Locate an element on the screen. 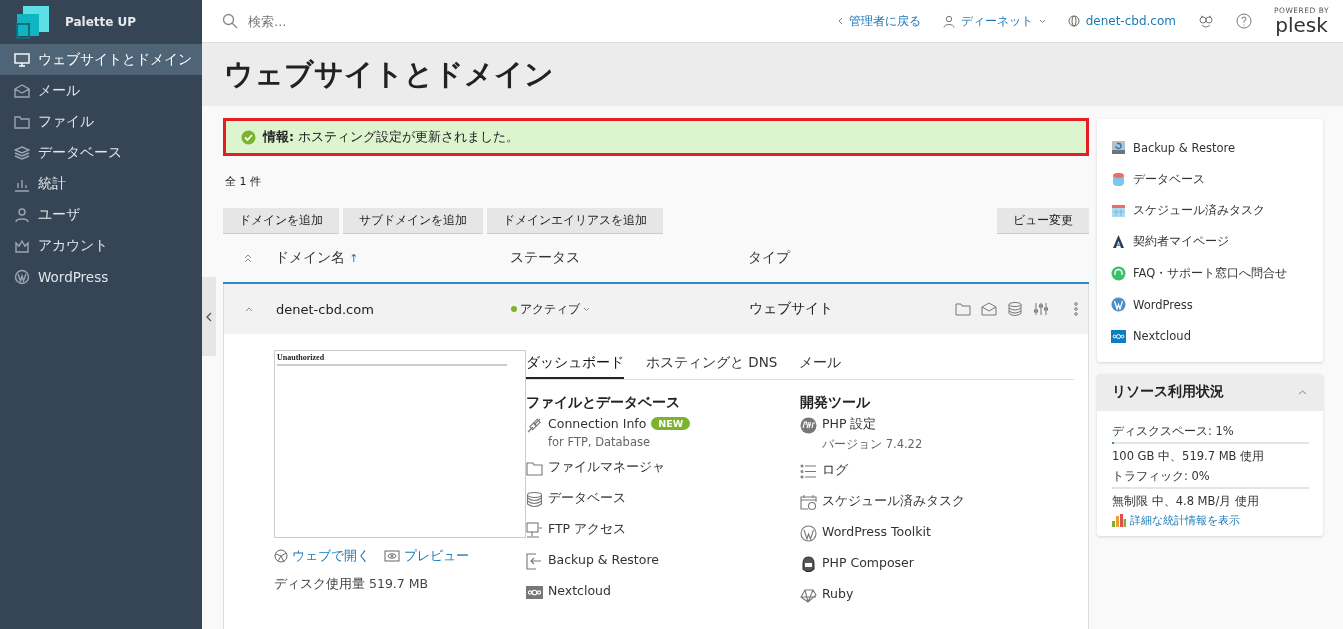 This screenshot has height=629, width=1343. quick-link: WordPress is located at coordinates (1217, 304).